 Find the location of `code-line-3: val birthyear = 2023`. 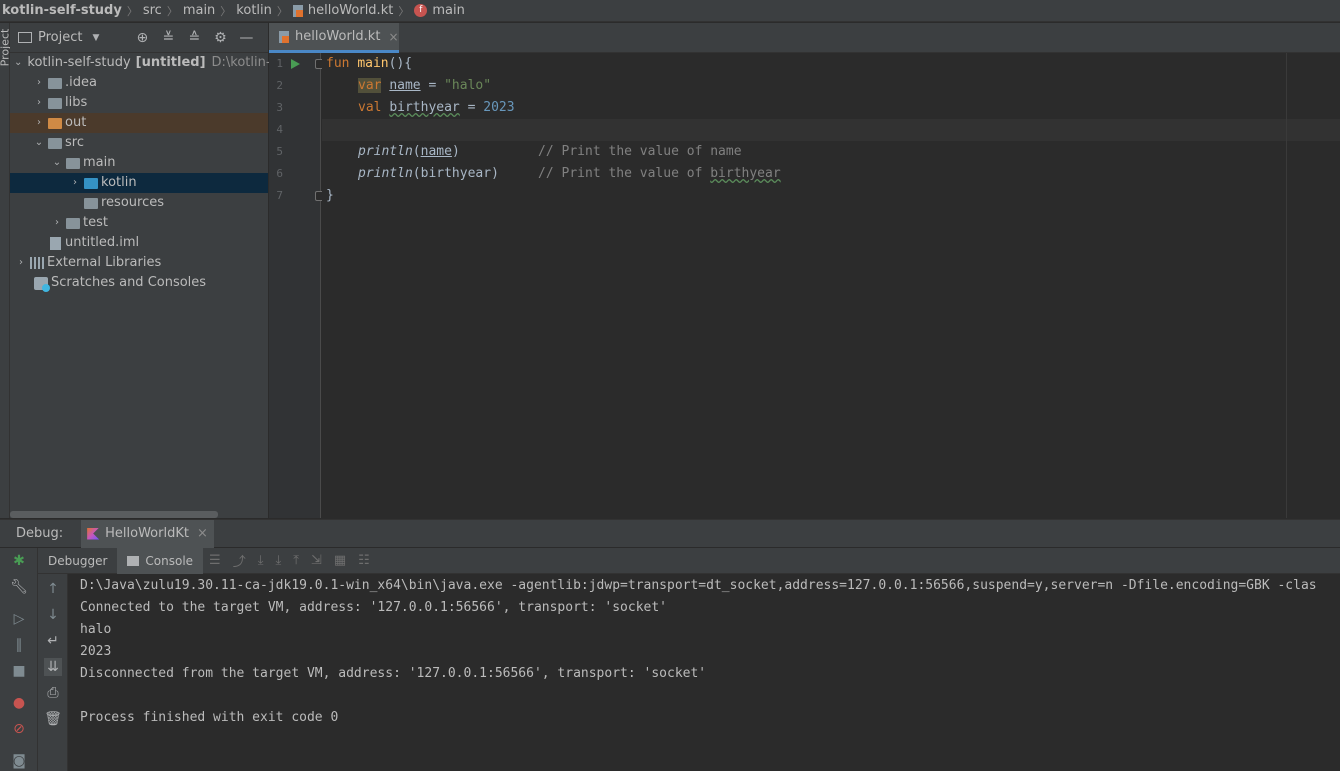

code-line-3: val birthyear = 2023 is located at coordinates (436, 107).